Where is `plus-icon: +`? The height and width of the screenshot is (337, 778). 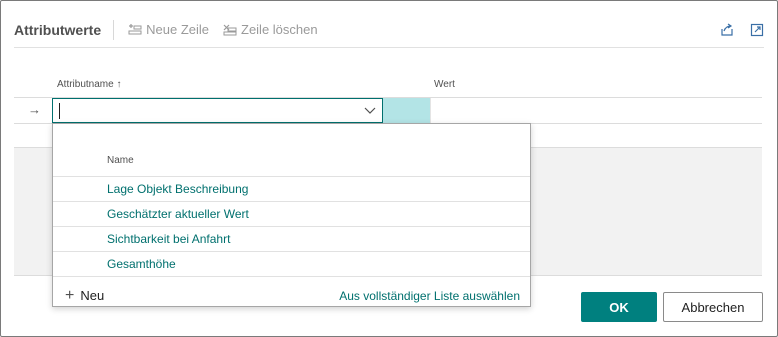 plus-icon: + is located at coordinates (70, 295).